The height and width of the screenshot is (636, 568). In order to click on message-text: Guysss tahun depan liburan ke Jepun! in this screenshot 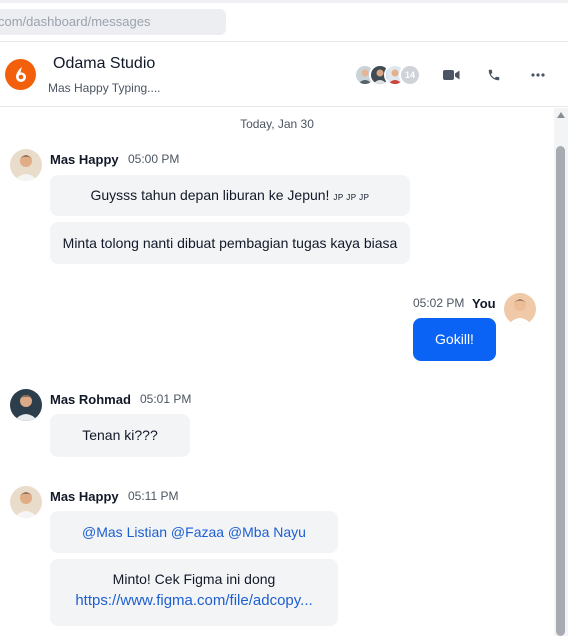, I will do `click(210, 195)`.